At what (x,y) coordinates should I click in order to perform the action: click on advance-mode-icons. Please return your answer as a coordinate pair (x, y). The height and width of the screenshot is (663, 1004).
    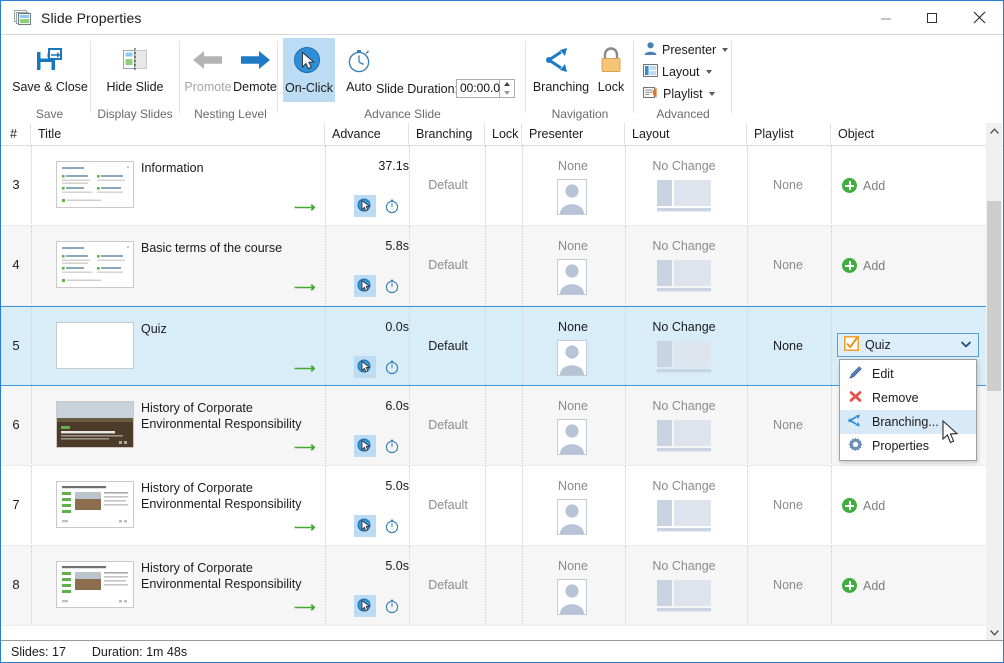
    Looking at the image, I should click on (378, 446).